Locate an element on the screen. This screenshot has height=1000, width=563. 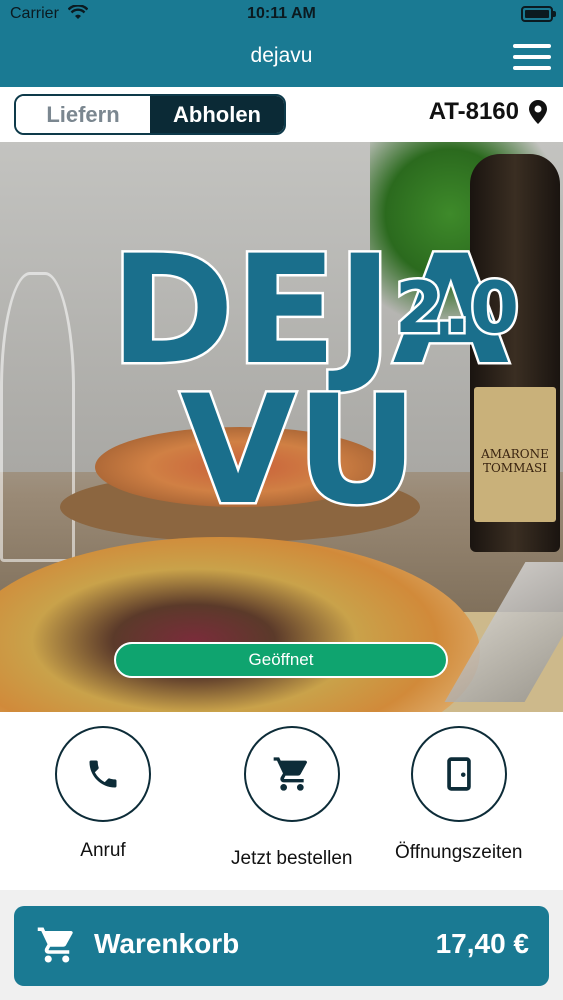
call-action: Anruf is located at coordinates (103, 794).